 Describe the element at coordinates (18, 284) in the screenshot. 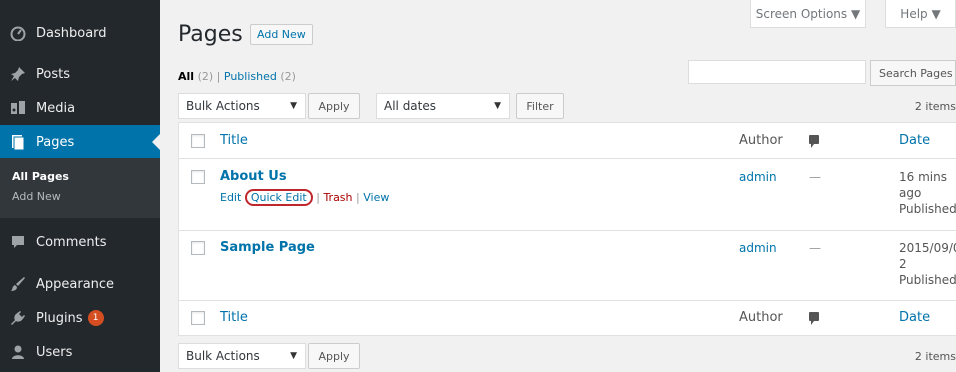

I see `brush-icon` at that location.